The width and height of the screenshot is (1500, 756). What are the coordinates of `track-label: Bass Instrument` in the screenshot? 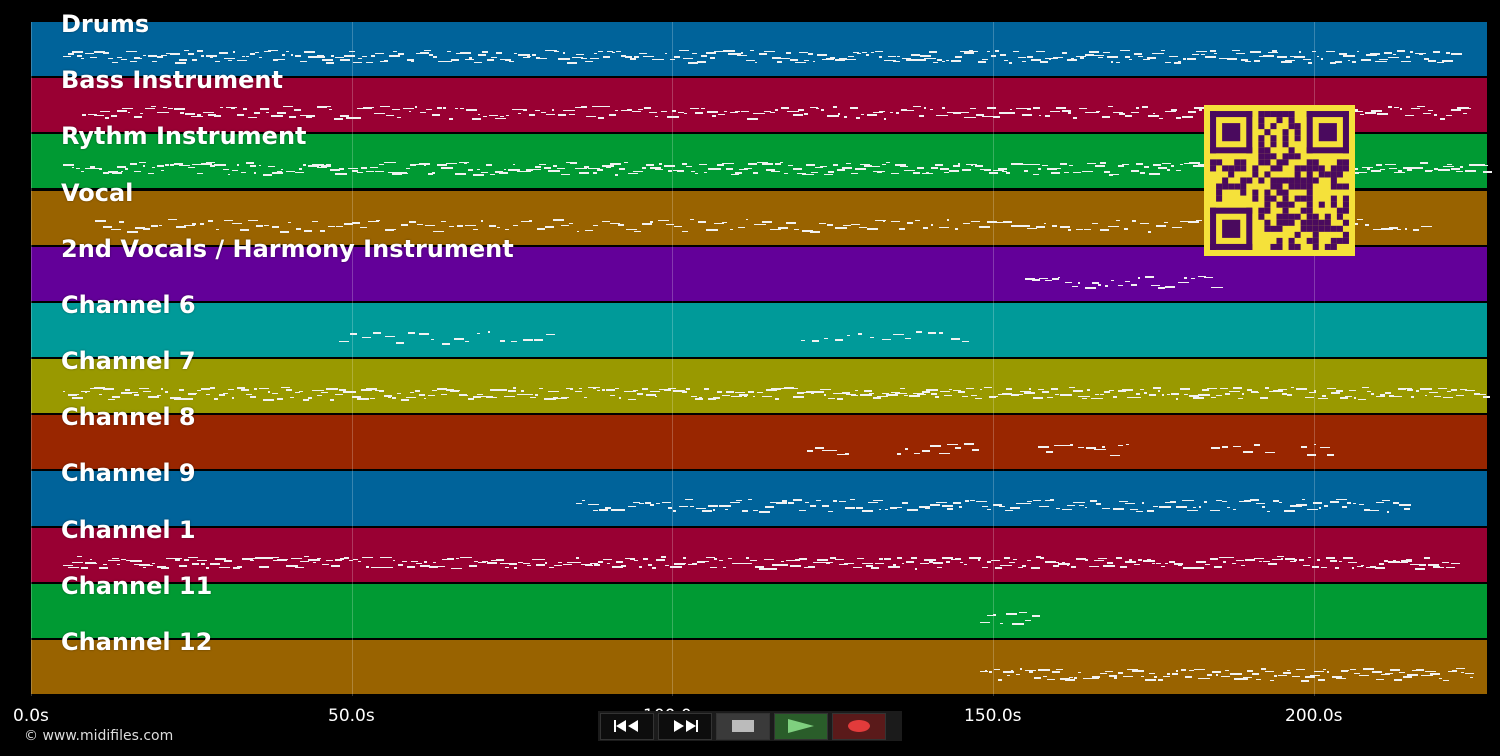 It's located at (172, 80).